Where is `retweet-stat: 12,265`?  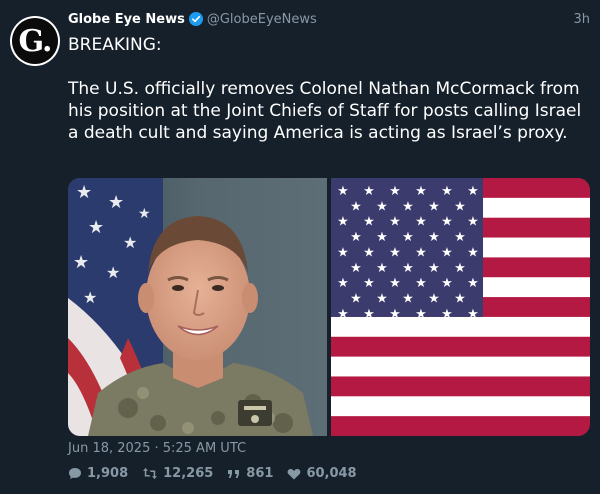 retweet-stat: 12,265 is located at coordinates (177, 473).